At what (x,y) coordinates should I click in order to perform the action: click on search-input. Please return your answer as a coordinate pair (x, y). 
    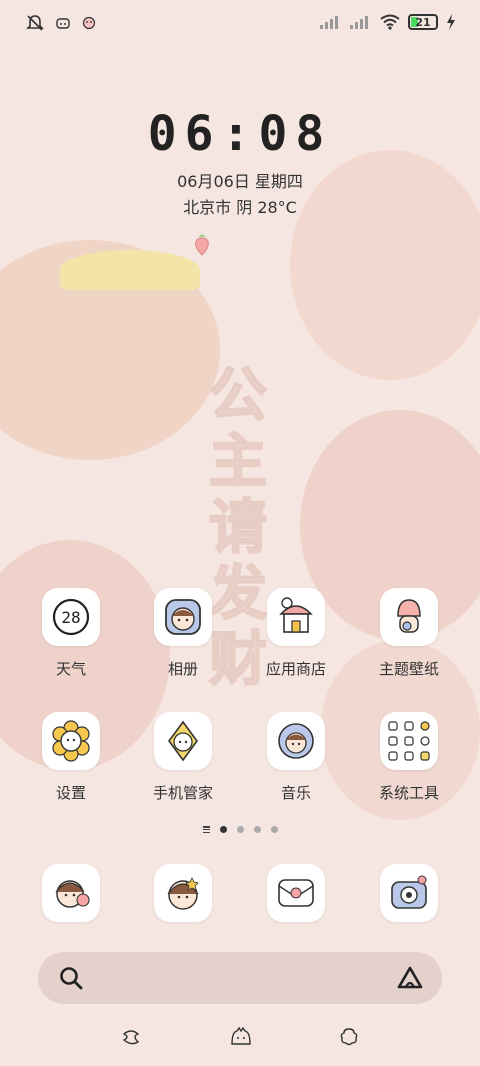
    Looking at the image, I should click on (240, 978).